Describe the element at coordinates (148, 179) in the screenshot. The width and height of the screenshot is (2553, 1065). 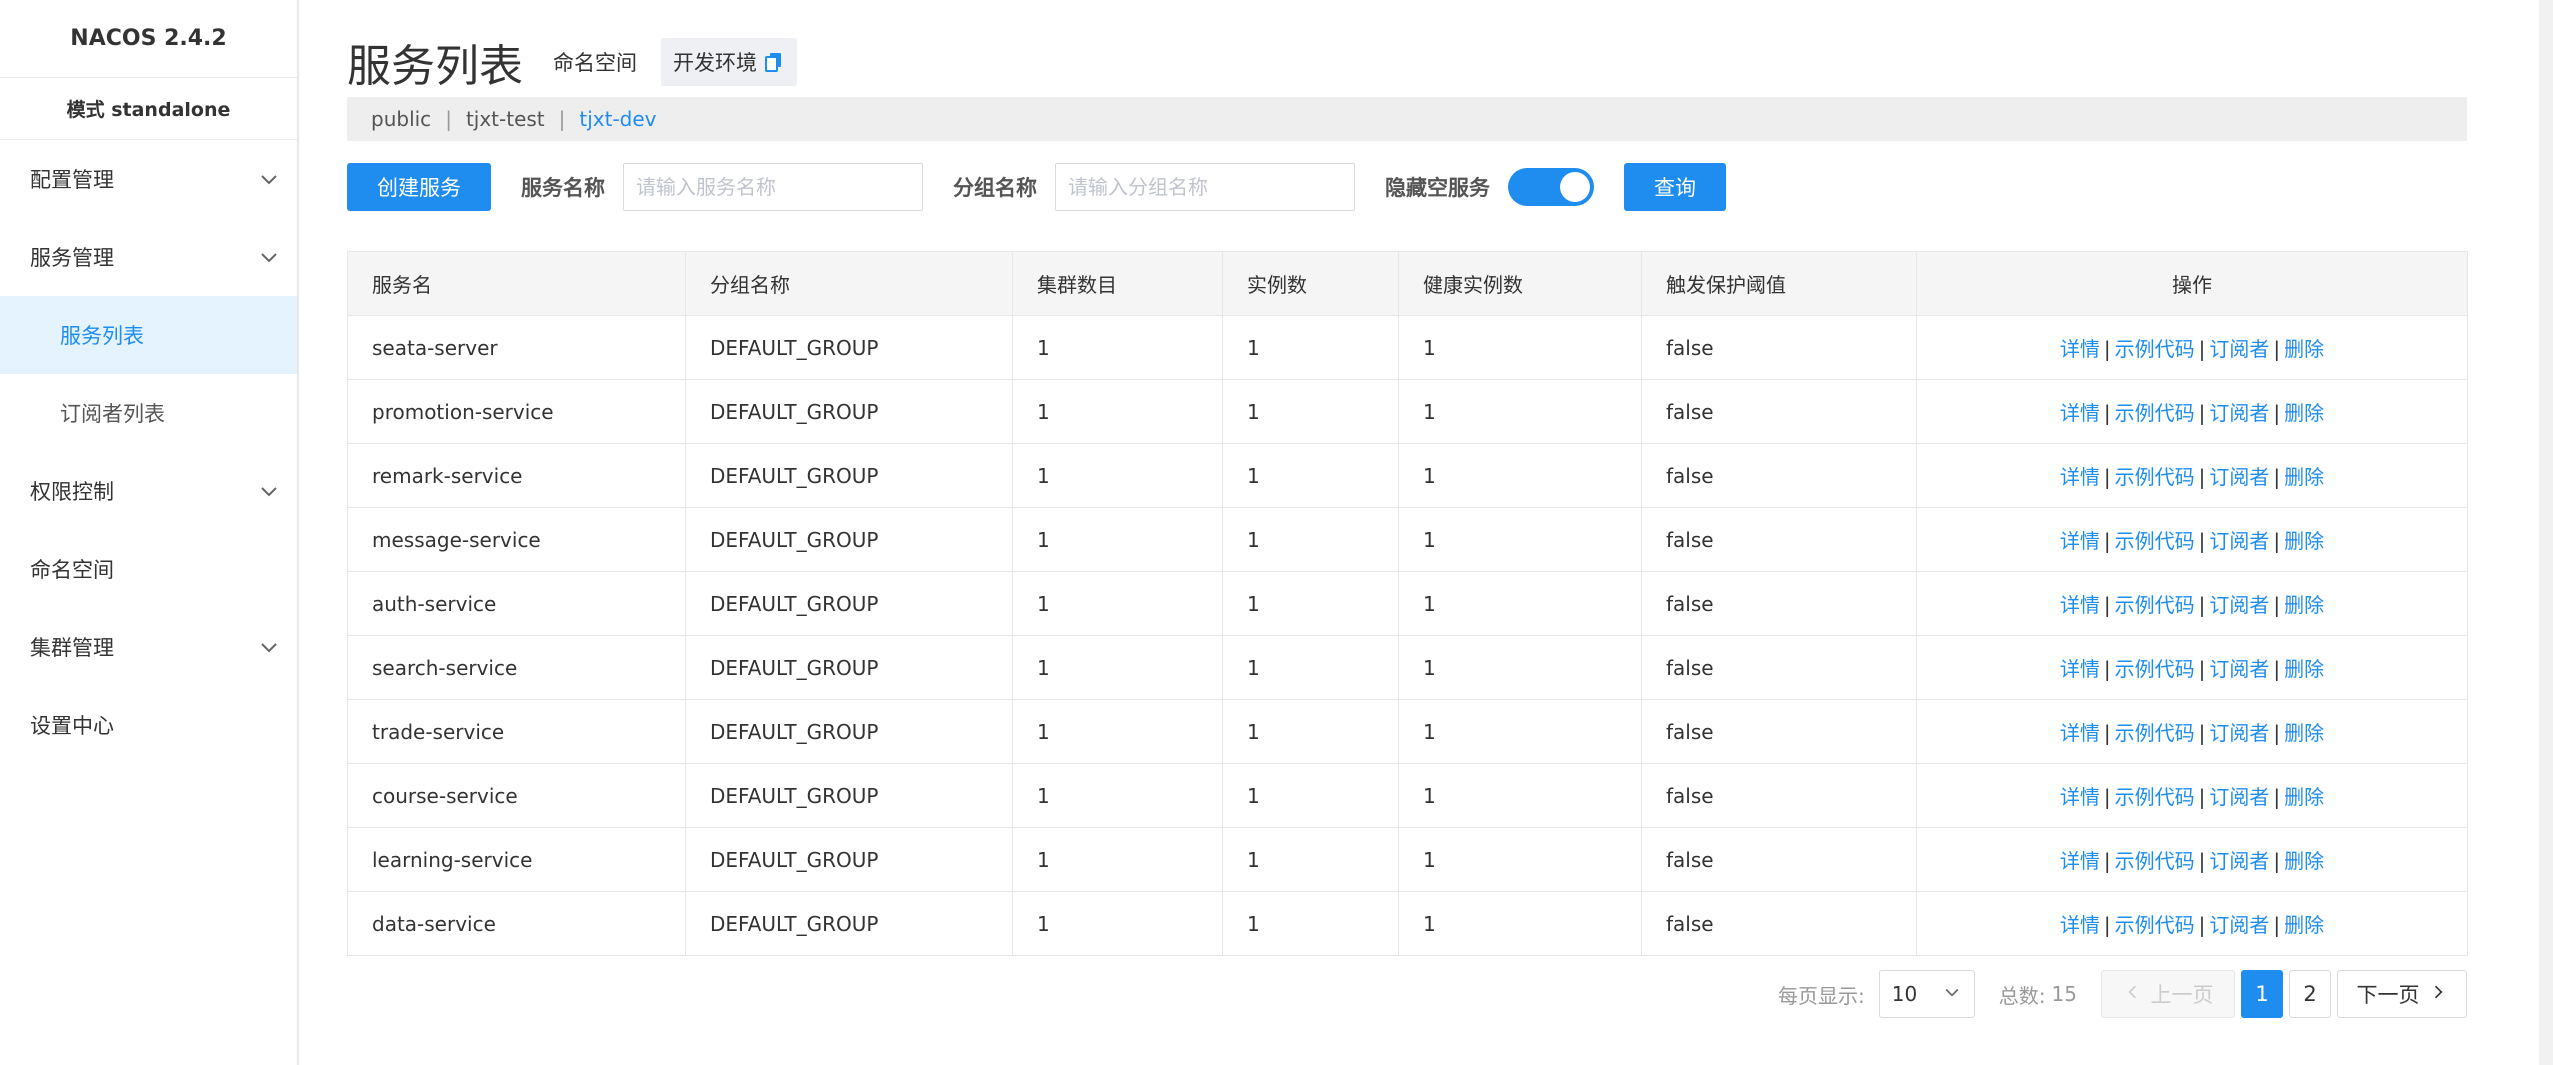
I see `sidebar-item-config-management: 配置管理` at that location.